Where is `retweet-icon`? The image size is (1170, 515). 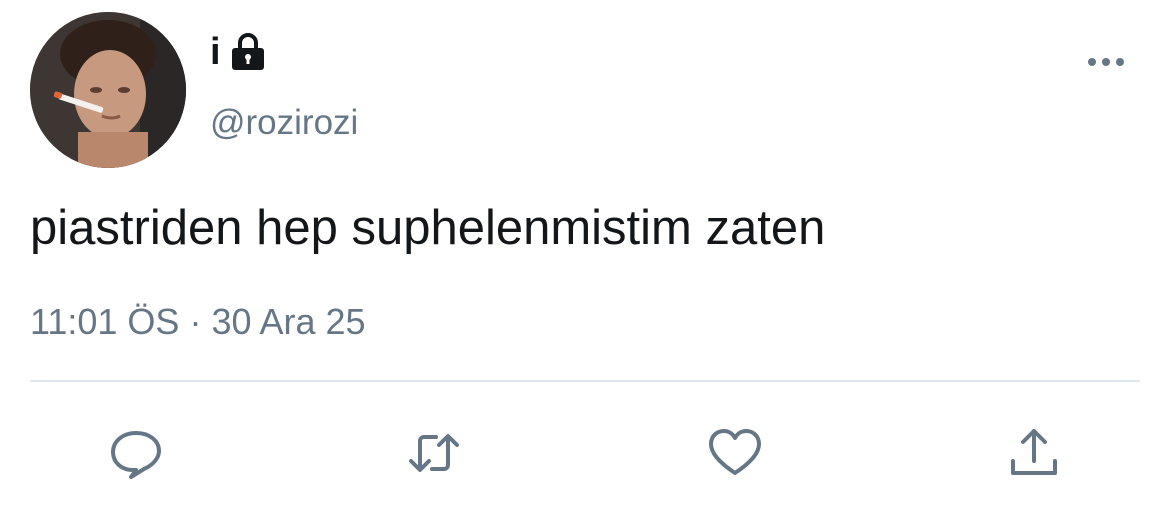 retweet-icon is located at coordinates (434, 455).